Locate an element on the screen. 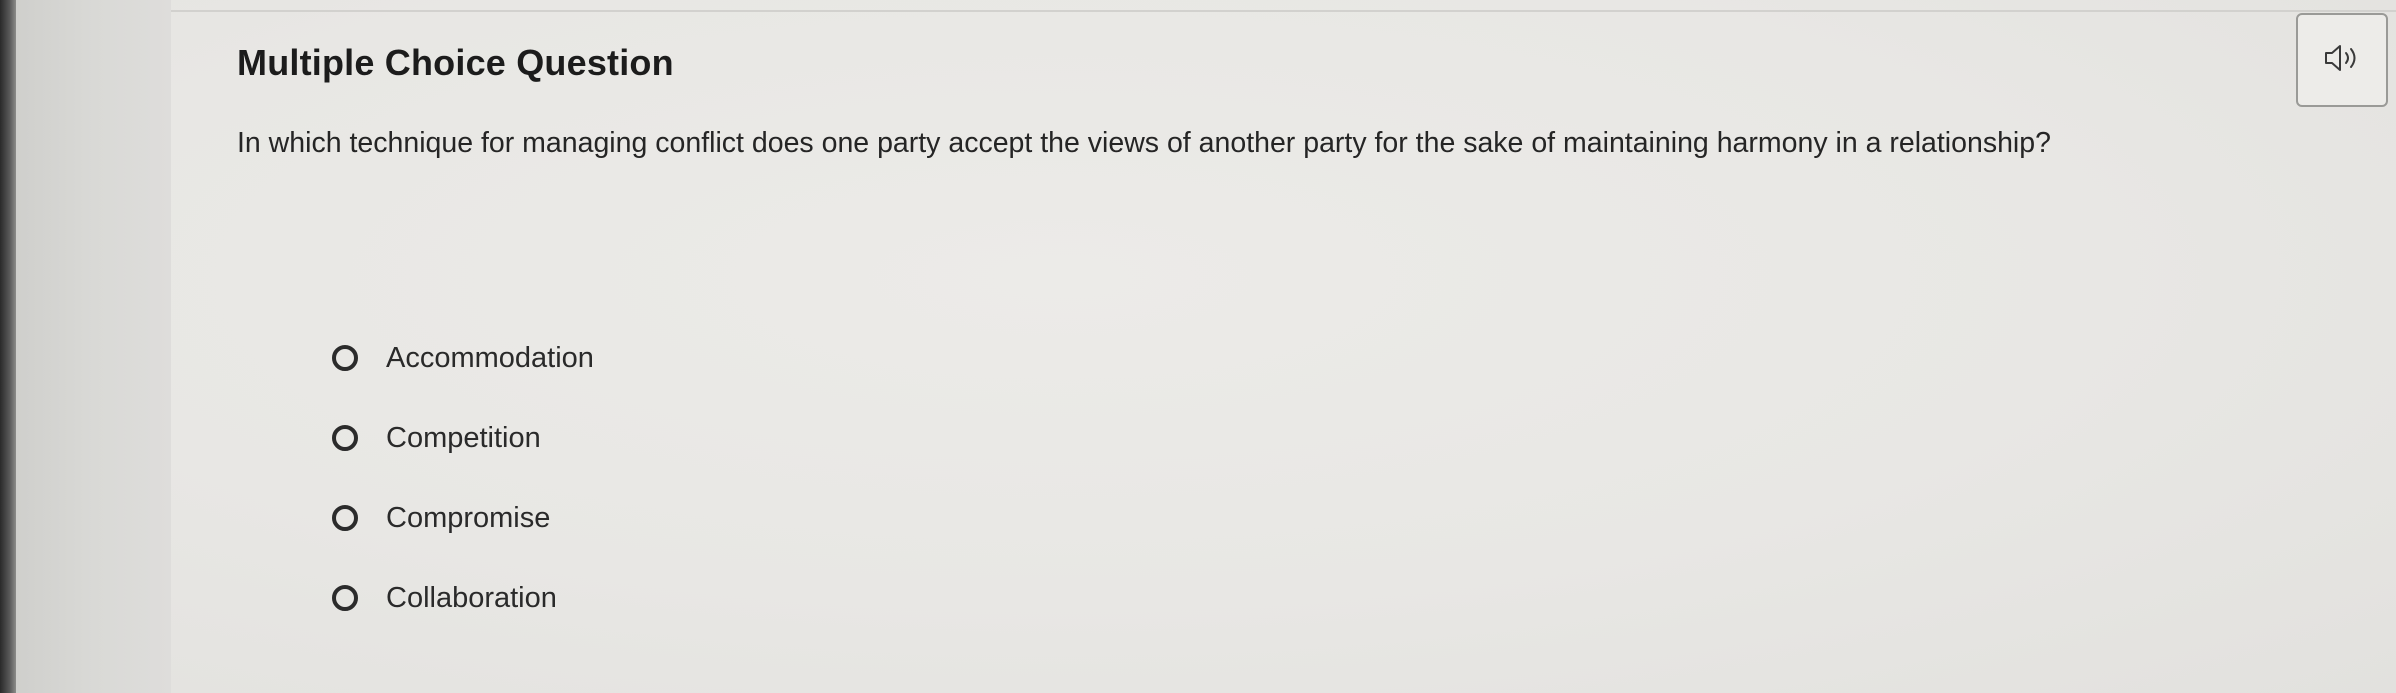  option-compromise: Compromise is located at coordinates (463, 518).